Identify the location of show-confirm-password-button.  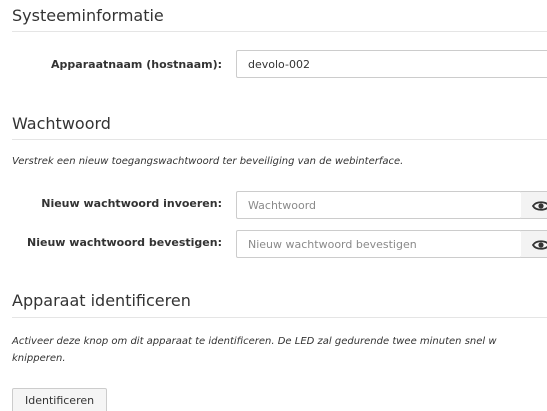
(534, 244).